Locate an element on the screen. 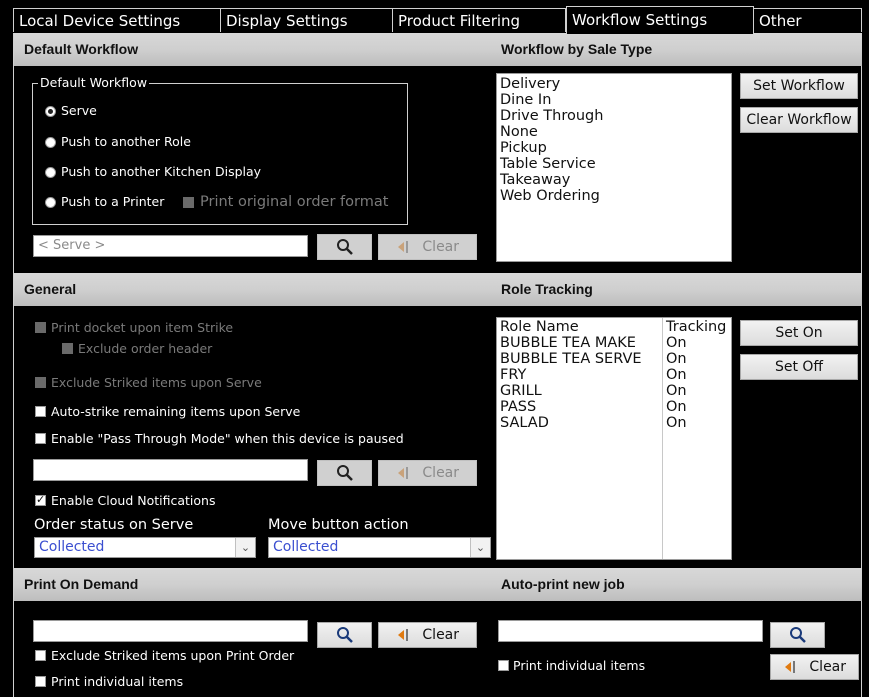 Image resolution: width=869 pixels, height=697 pixels. cloud-notifications-checkbox is located at coordinates (40, 499).